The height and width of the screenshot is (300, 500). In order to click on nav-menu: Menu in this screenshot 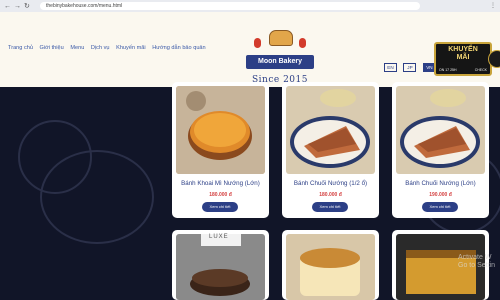, I will do `click(77, 48)`.